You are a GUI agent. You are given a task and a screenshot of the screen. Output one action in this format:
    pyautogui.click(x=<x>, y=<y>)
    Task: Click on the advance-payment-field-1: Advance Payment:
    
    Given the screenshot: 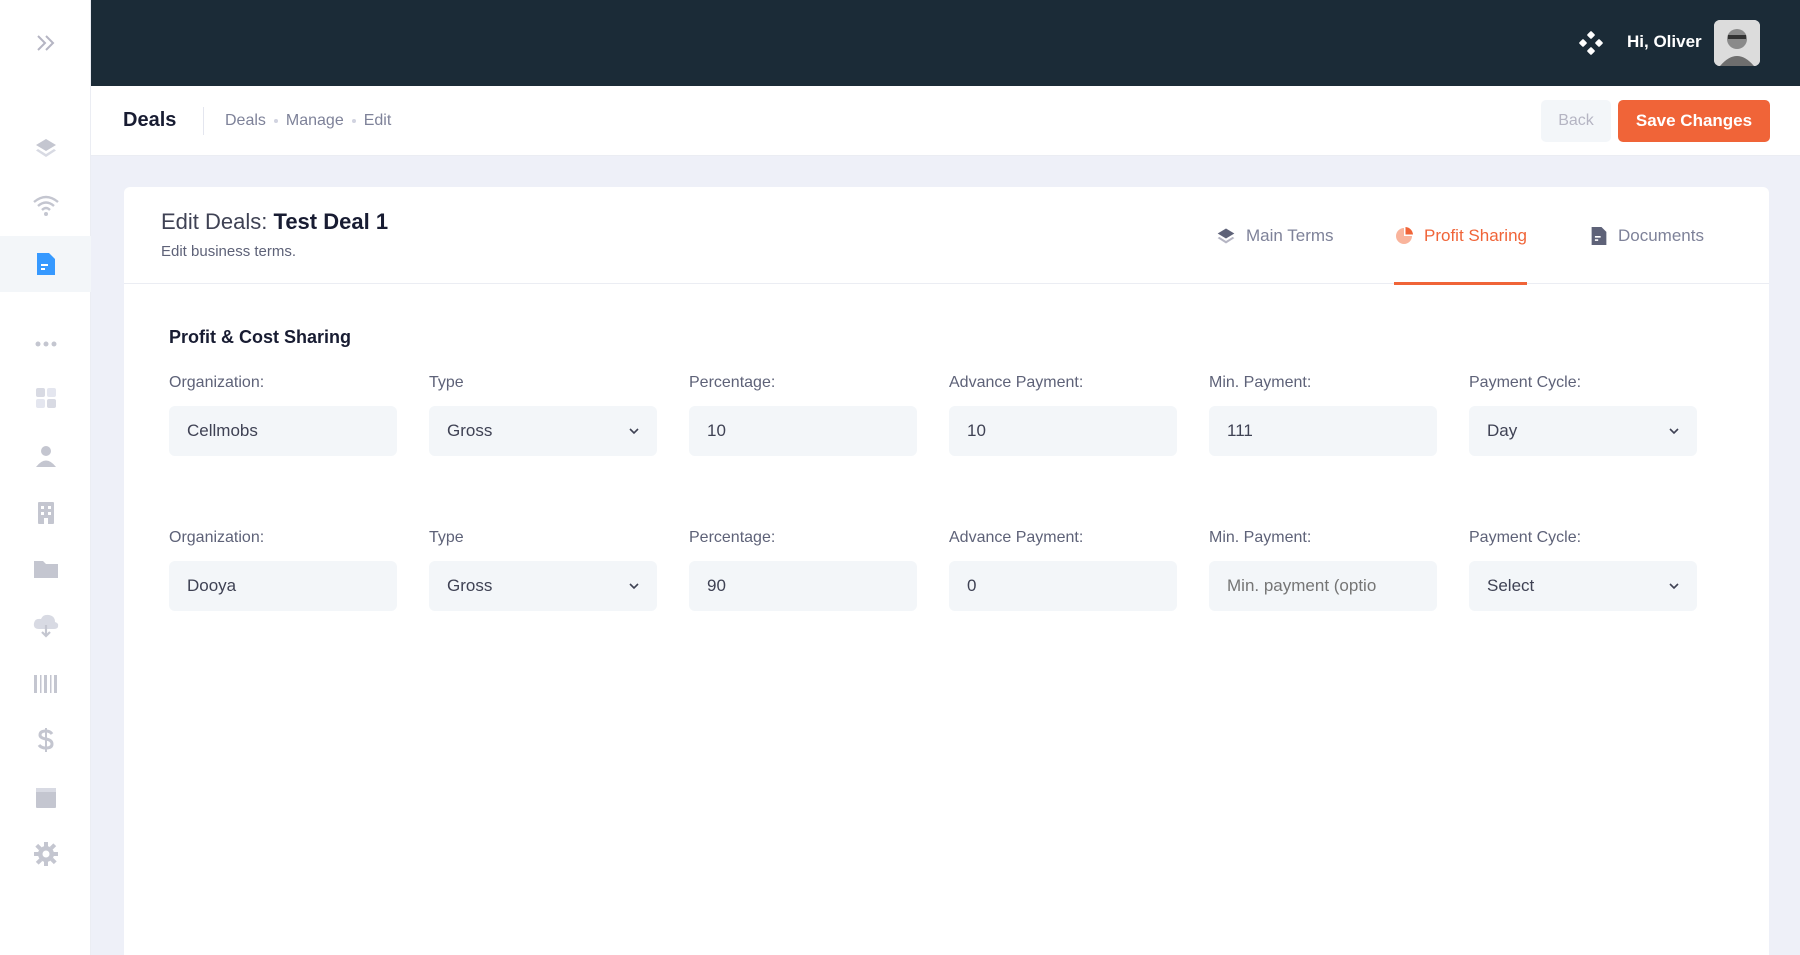 What is the action you would take?
    pyautogui.click(x=1063, y=415)
    